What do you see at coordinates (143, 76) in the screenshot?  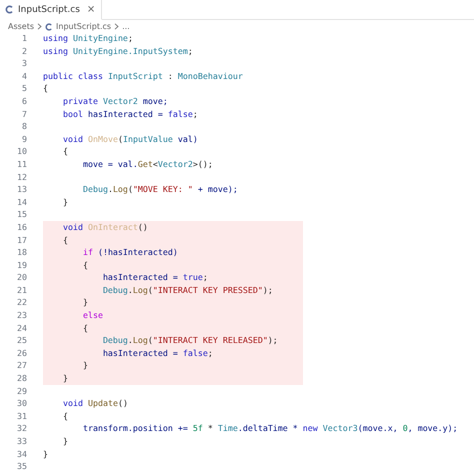 I see `code-line: public class InputScript : MonoBehaviour` at bounding box center [143, 76].